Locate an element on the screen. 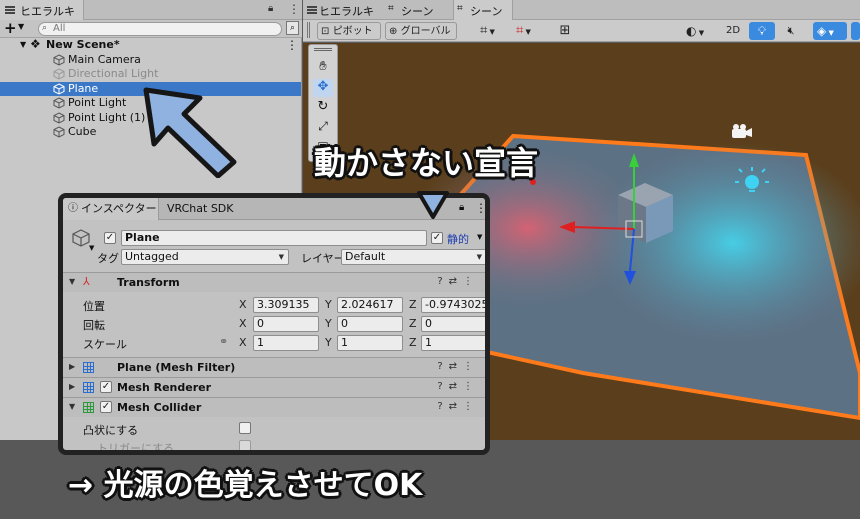  mesh-renderer-header: ▶ ✓ Mesh Renderer ?⇄⋮ is located at coordinates (274, 387).